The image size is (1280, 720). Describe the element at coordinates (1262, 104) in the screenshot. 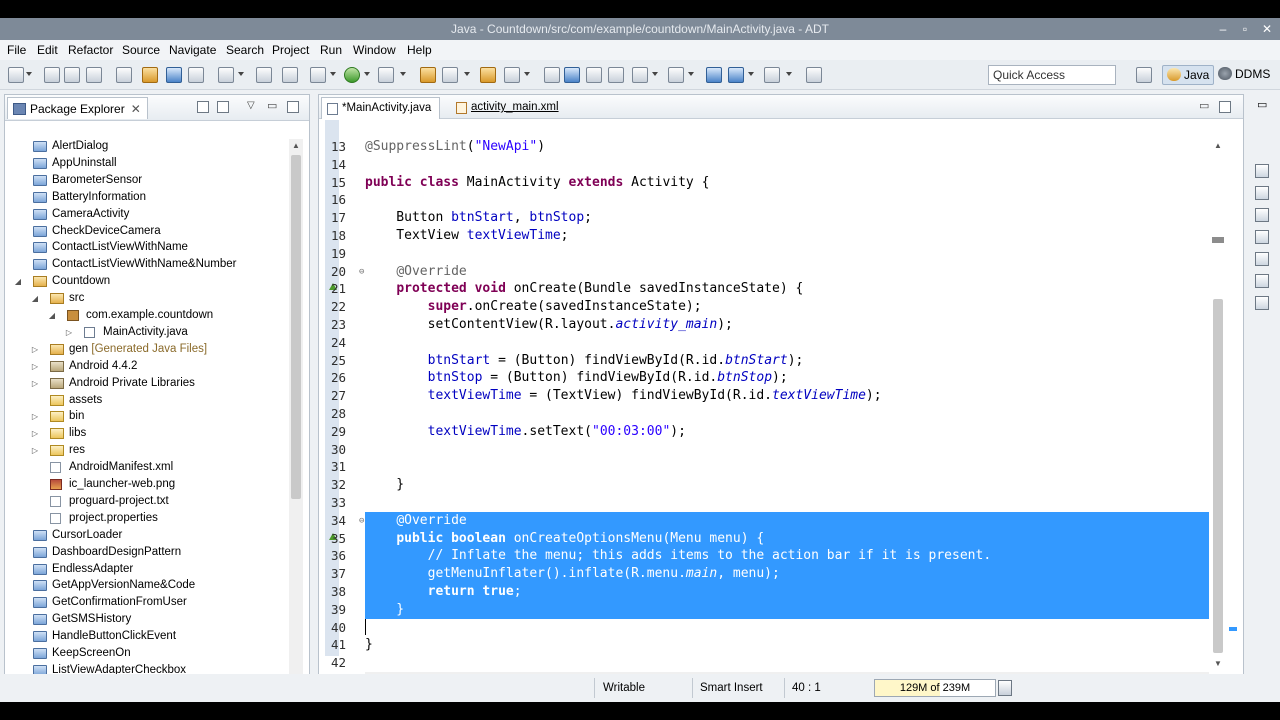

I see `minimize-stack-icon: ▭` at that location.